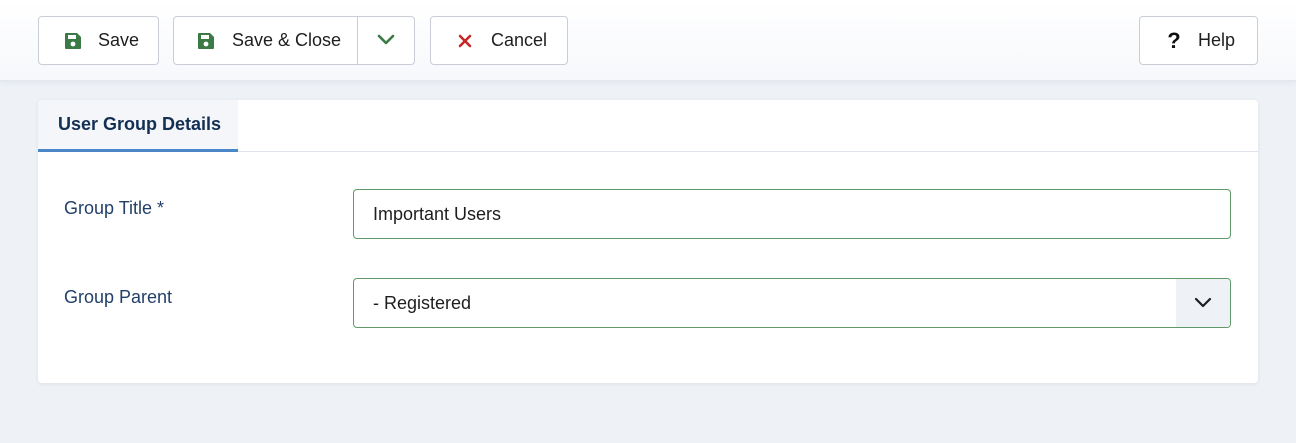 Image resolution: width=1296 pixels, height=443 pixels. Describe the element at coordinates (519, 40) in the screenshot. I see `cancel-label: Cancel` at that location.